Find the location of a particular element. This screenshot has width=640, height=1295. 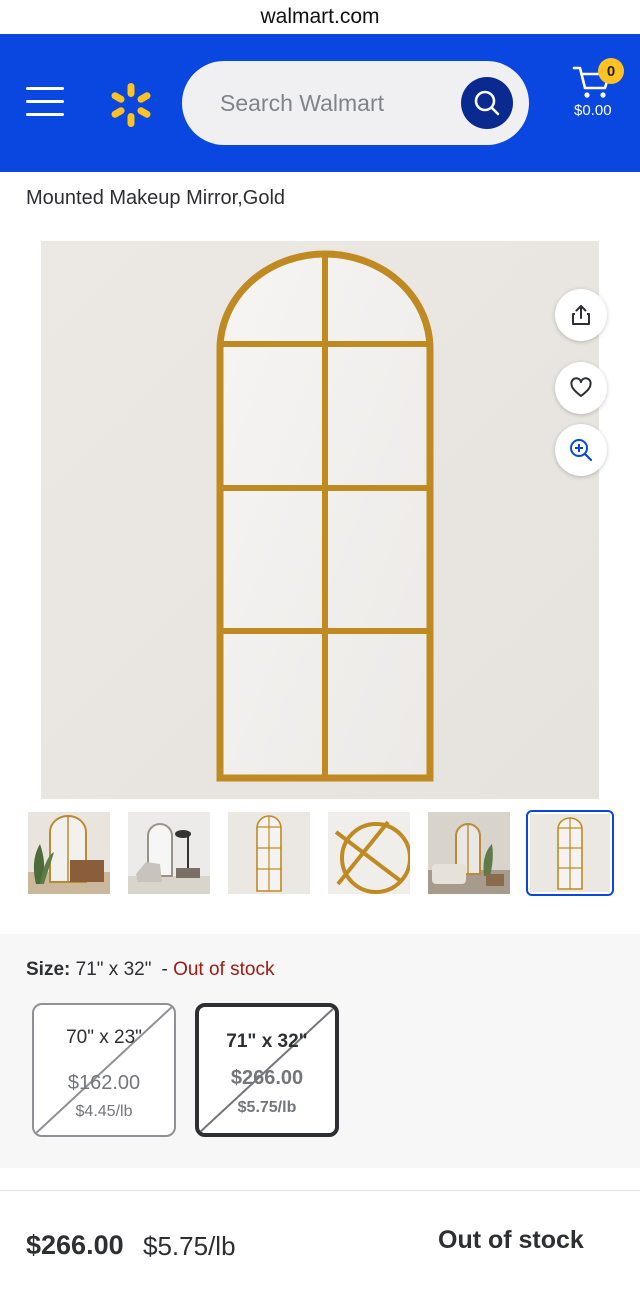

site-header: 0 $0.00 is located at coordinates (320, 103).